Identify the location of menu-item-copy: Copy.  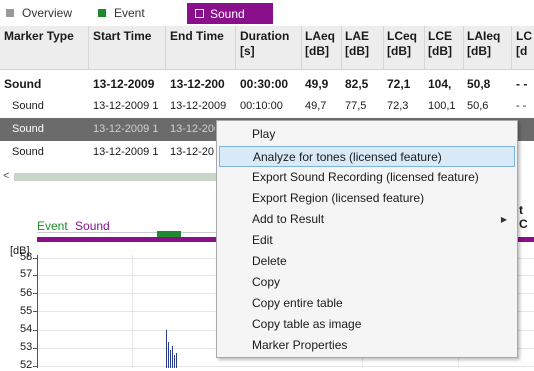
(367, 282).